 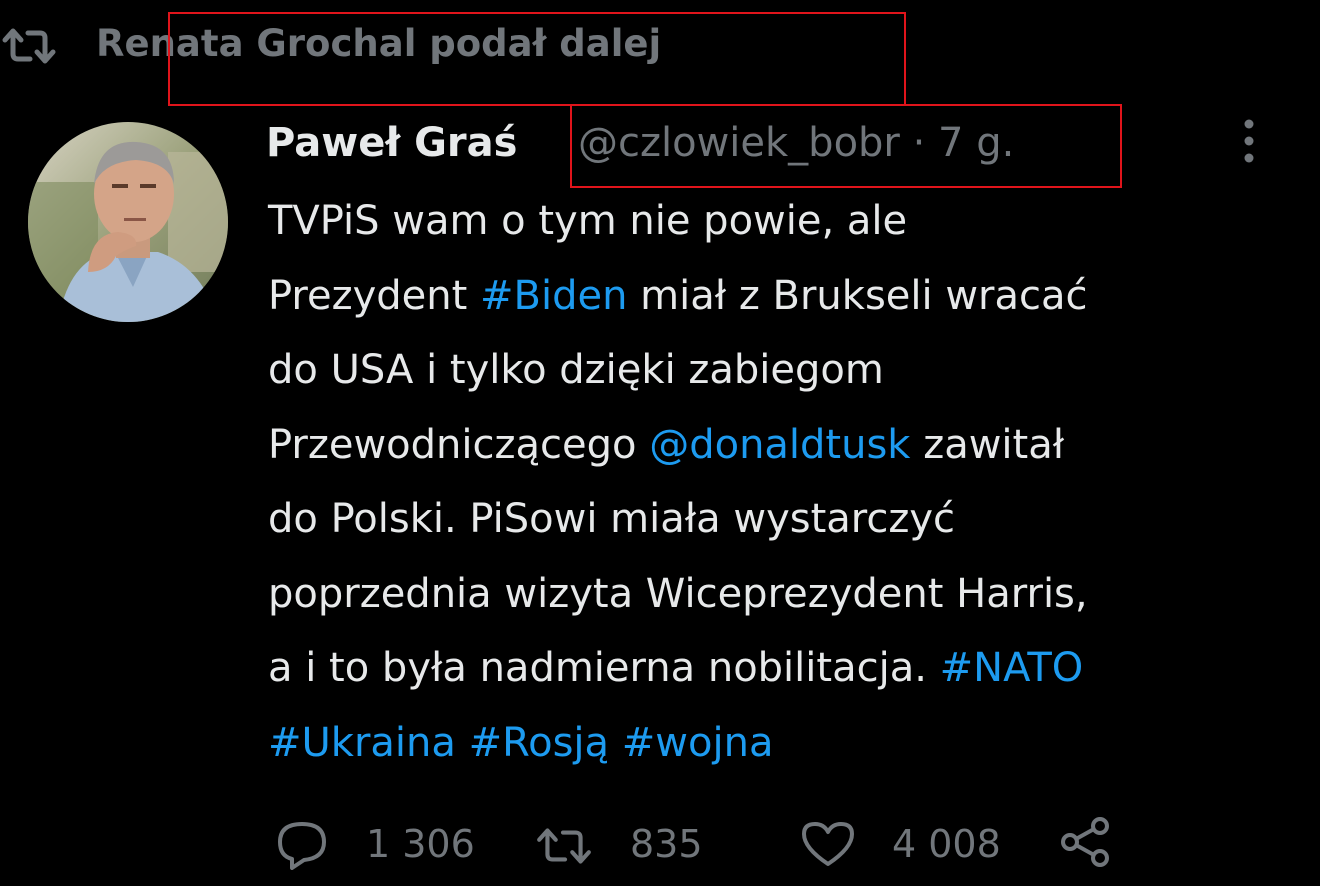 I want to click on tweet-text-segment: TVPiS wam o tym nie powie, ale, so click(x=588, y=221).